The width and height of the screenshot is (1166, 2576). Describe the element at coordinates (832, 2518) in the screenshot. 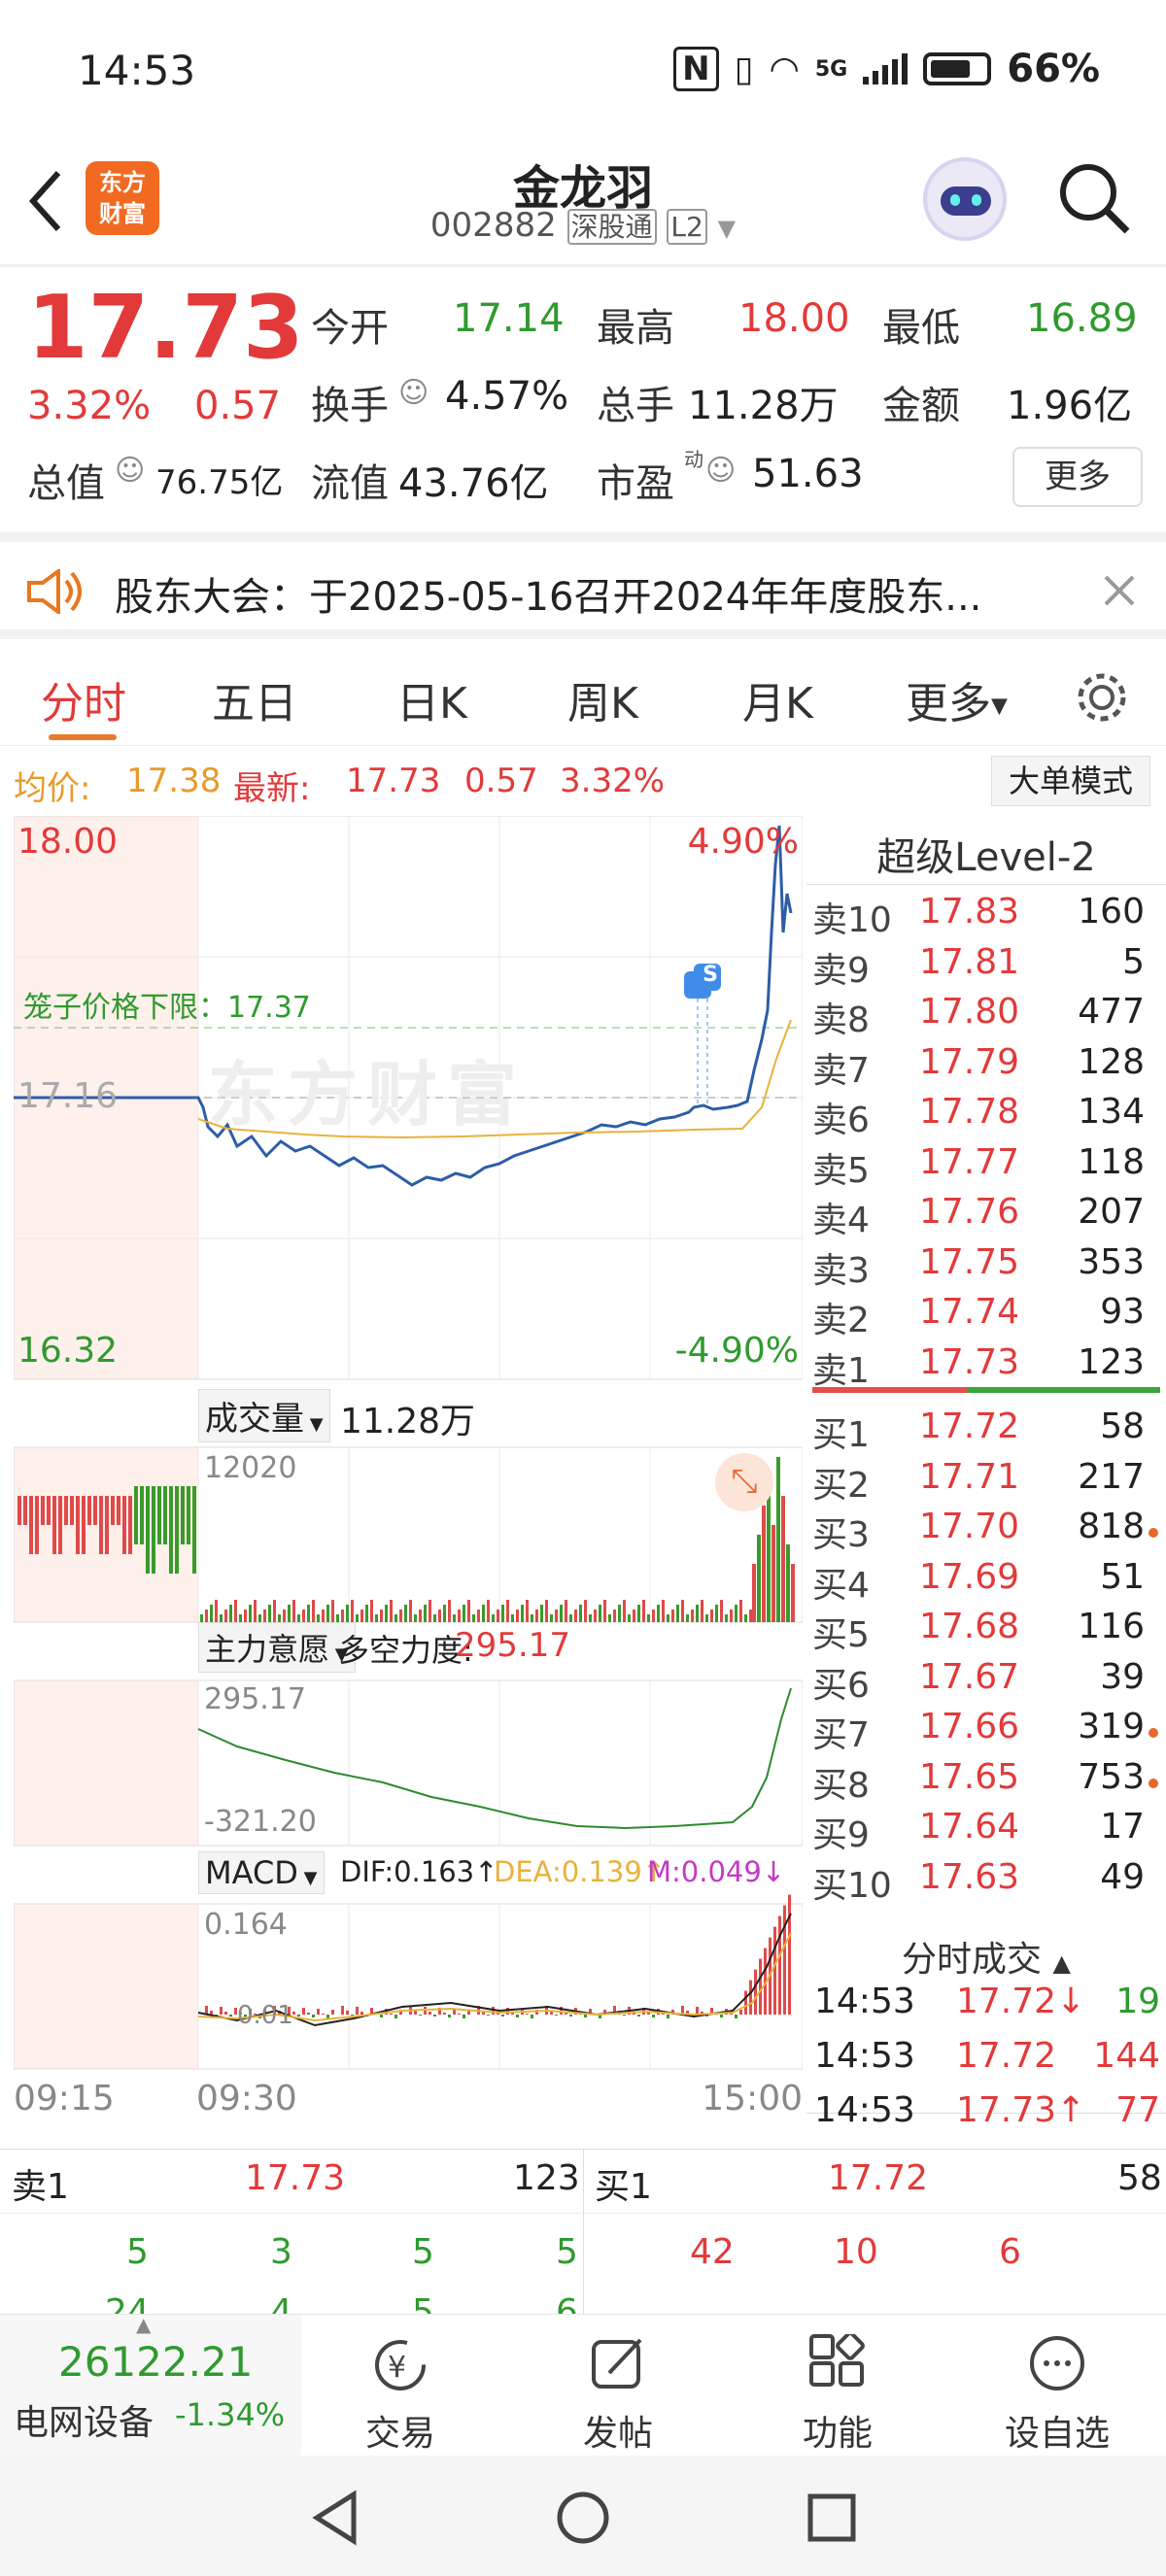

I see `recents-square-icon` at that location.